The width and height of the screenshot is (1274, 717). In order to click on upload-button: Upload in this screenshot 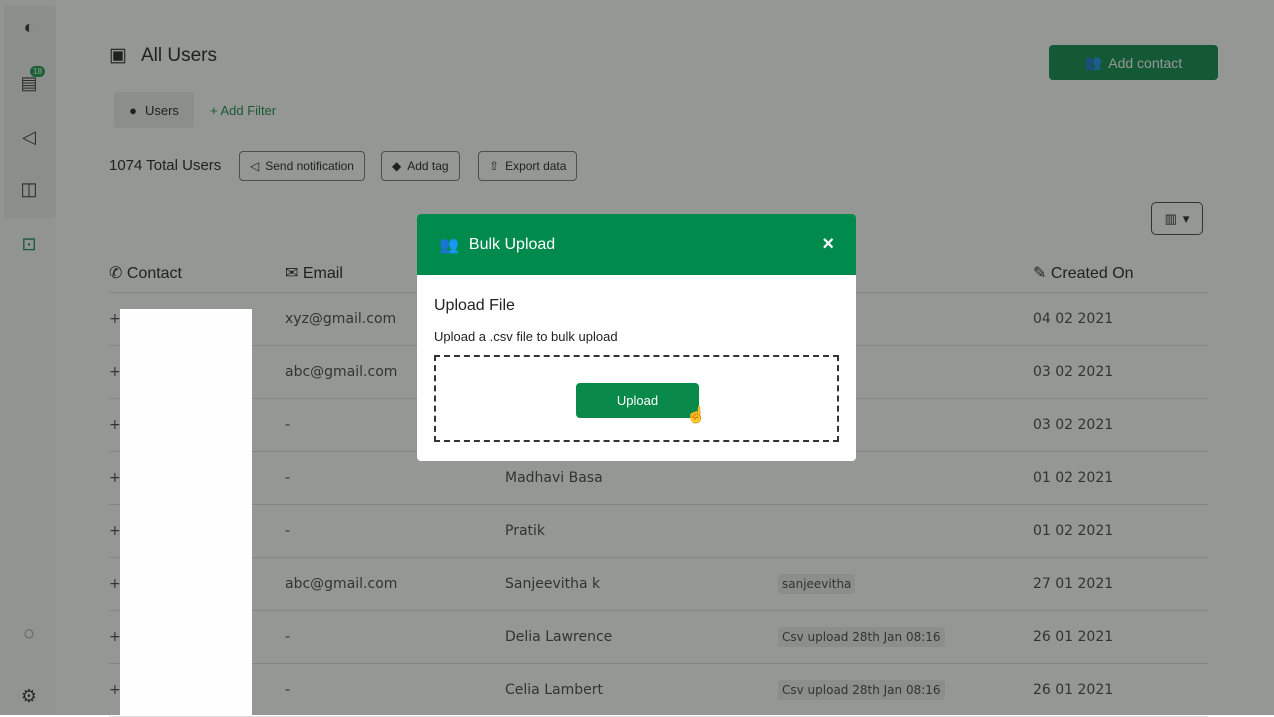, I will do `click(637, 400)`.